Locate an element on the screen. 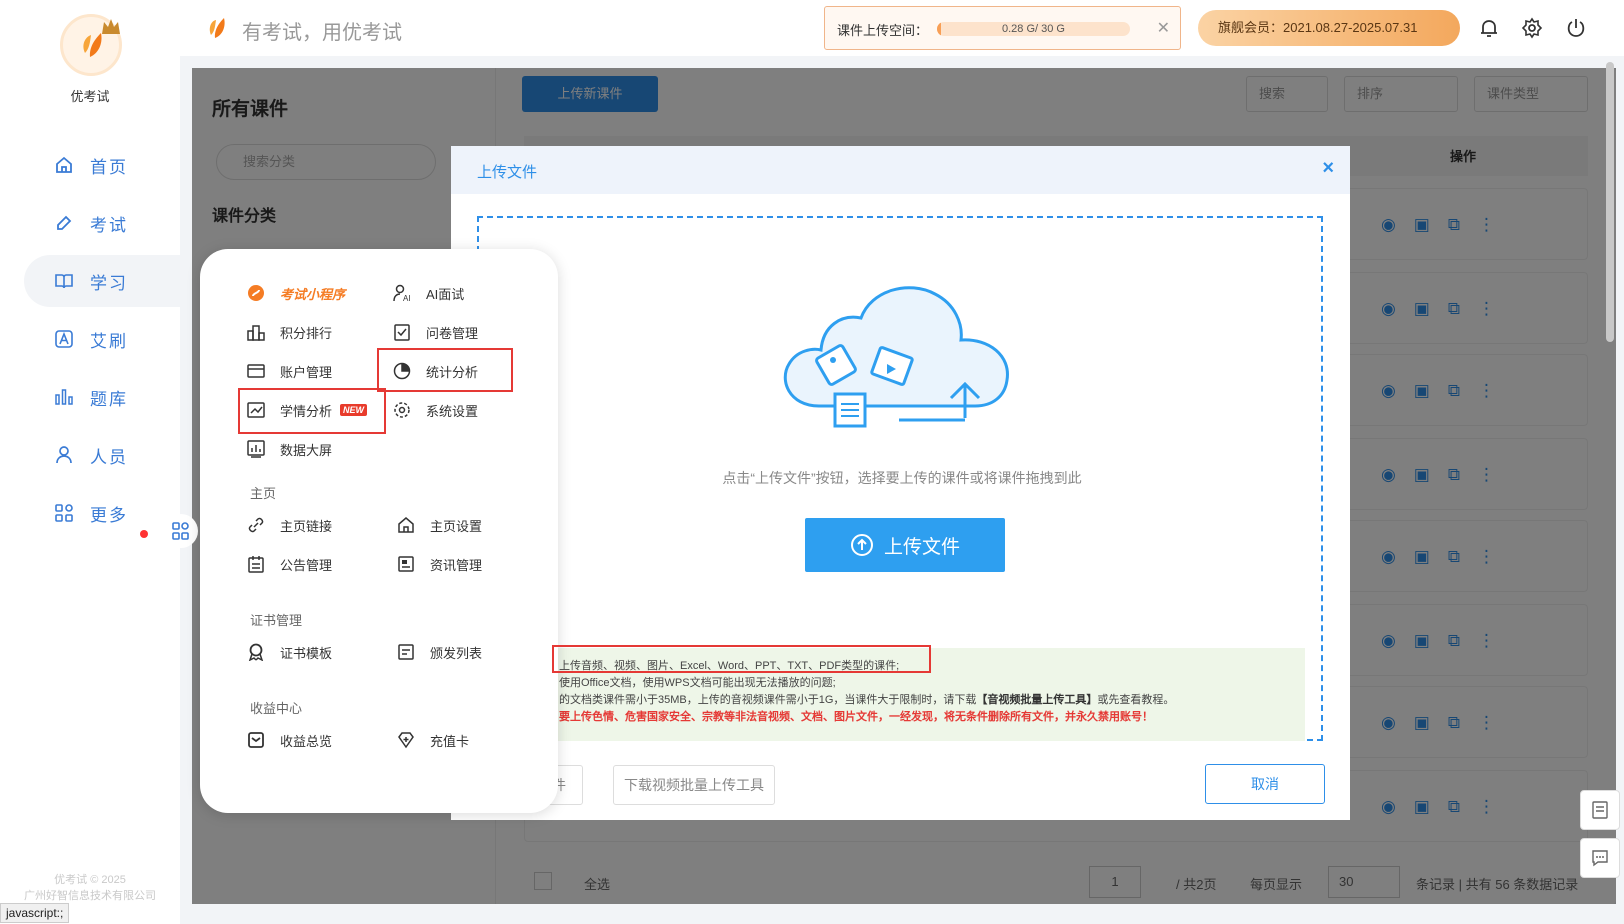 The height and width of the screenshot is (924, 1624). menu-label: 收益总览 is located at coordinates (306, 741).